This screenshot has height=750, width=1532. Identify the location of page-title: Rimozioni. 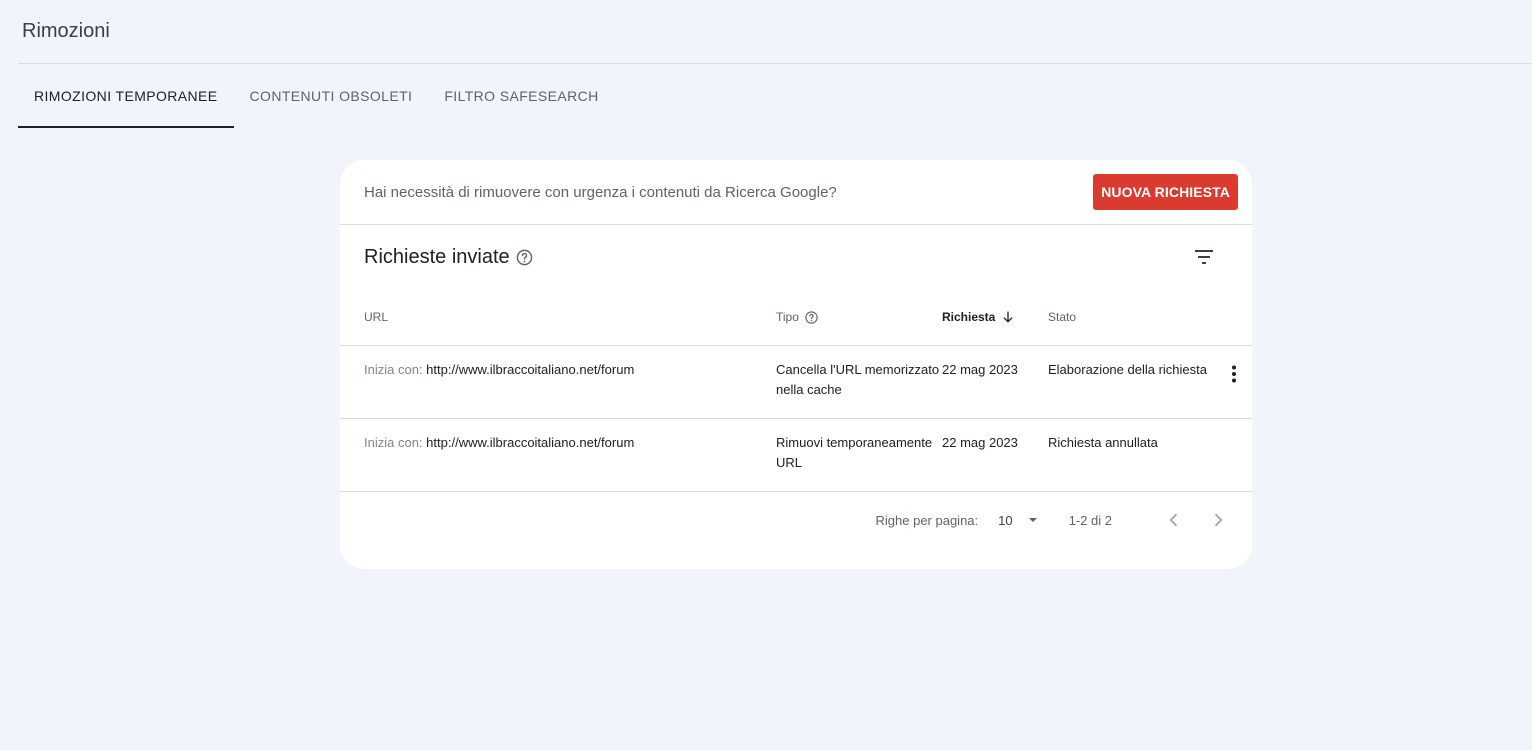
(66, 31).